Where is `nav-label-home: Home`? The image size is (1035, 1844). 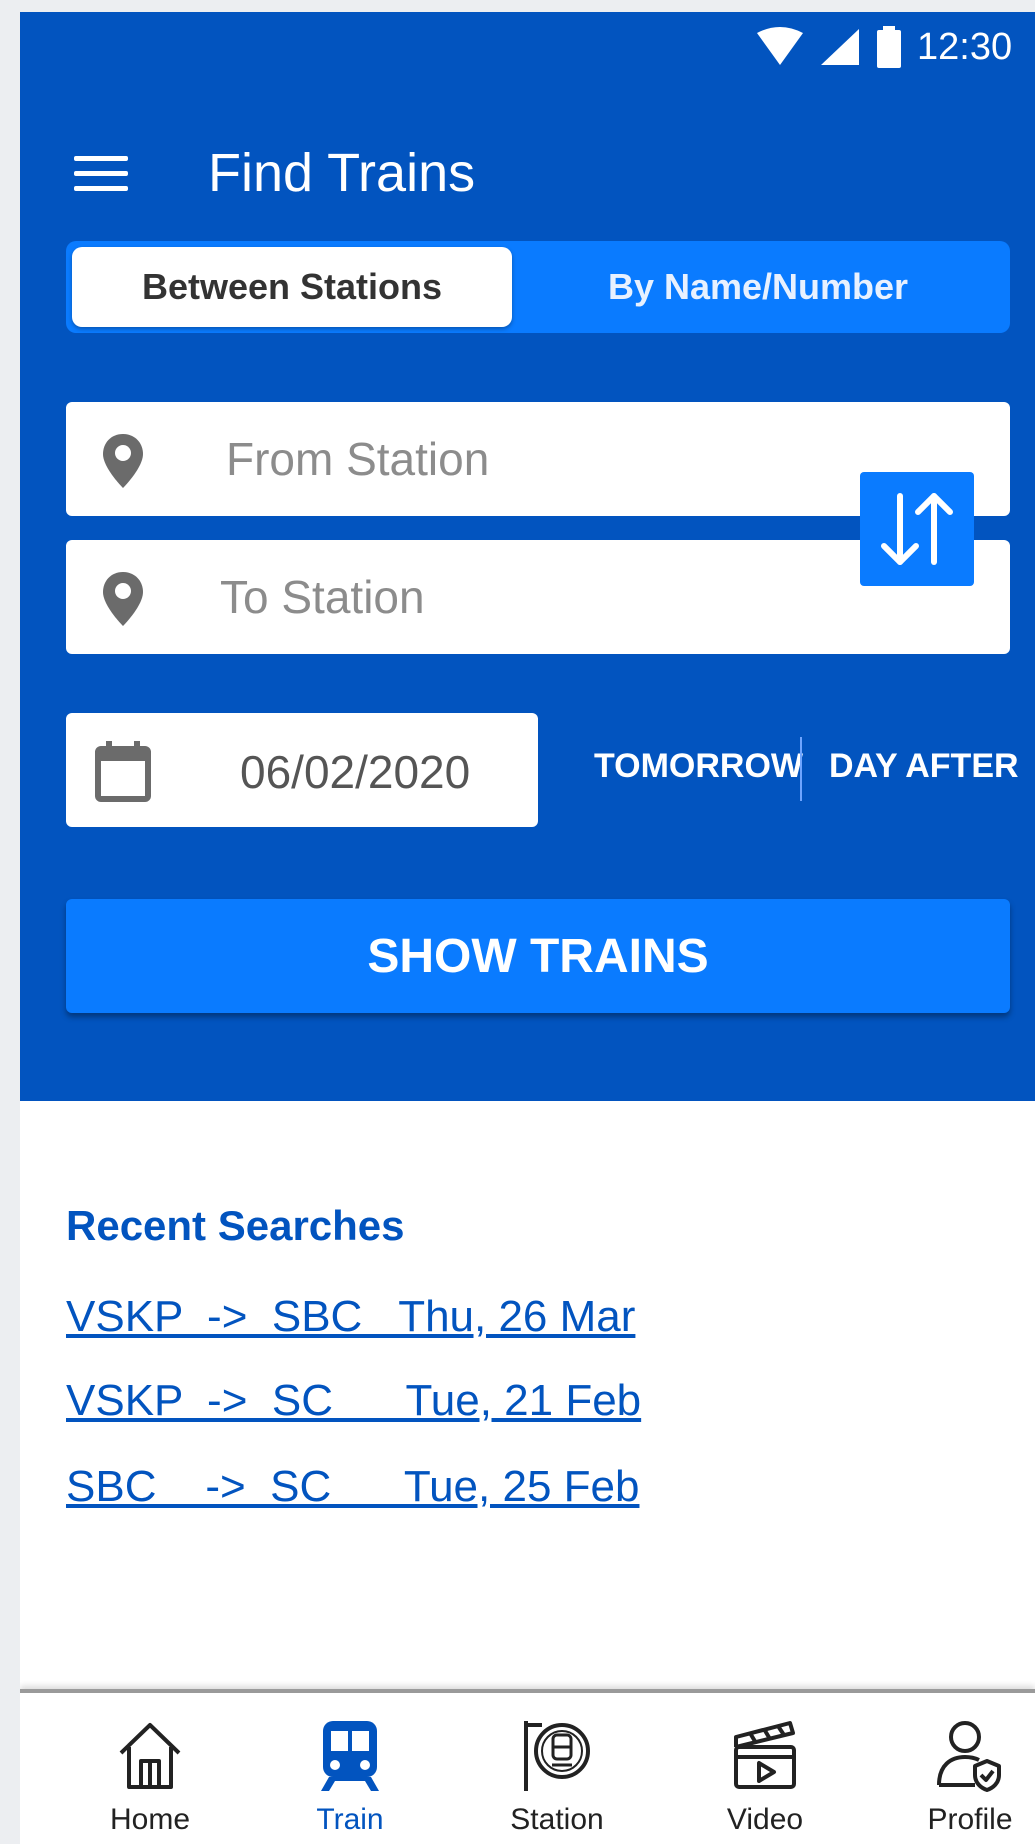
nav-label-home: Home is located at coordinates (150, 1819).